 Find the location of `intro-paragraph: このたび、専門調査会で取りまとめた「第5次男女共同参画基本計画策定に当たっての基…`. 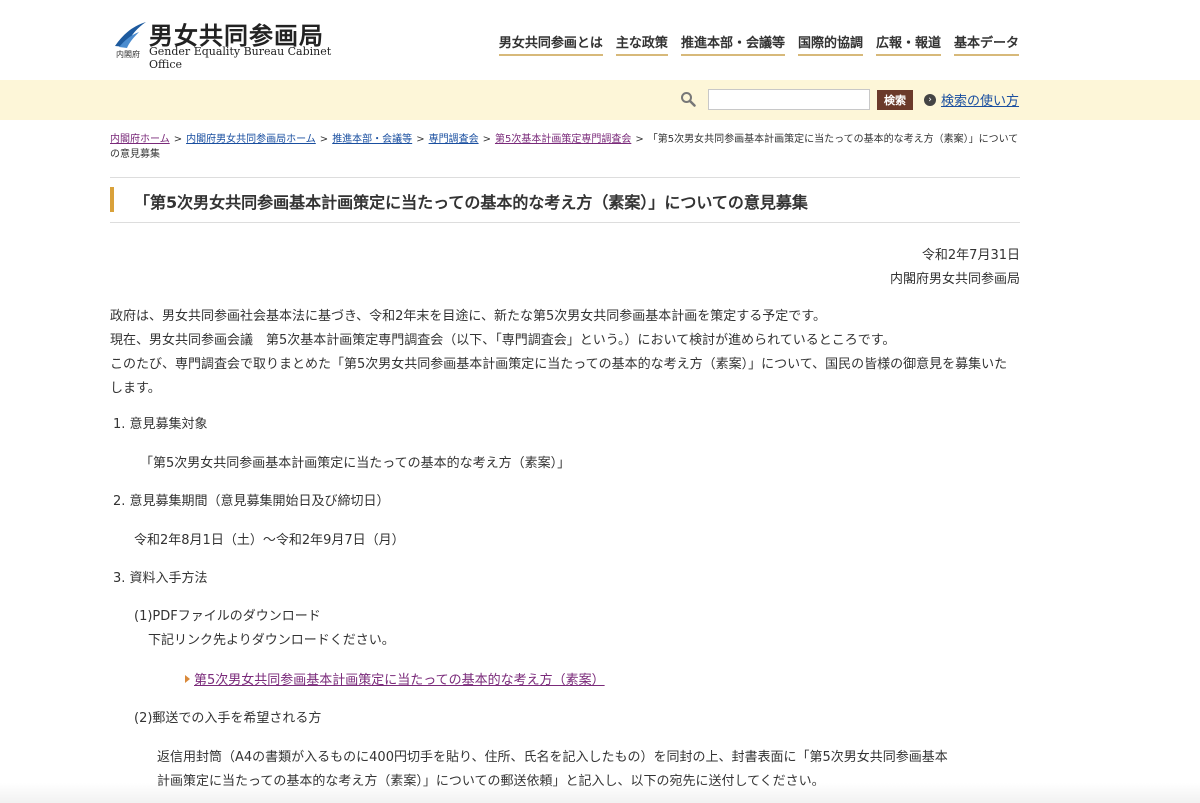

intro-paragraph: このたび、専門調査会で取りまとめた「第5次男女共同参画基本計画策定に当たっての基… is located at coordinates (559, 376).